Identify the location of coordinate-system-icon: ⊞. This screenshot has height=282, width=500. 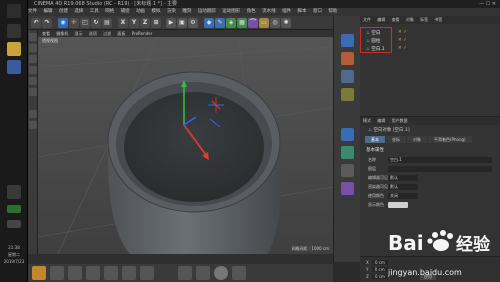
(156, 23).